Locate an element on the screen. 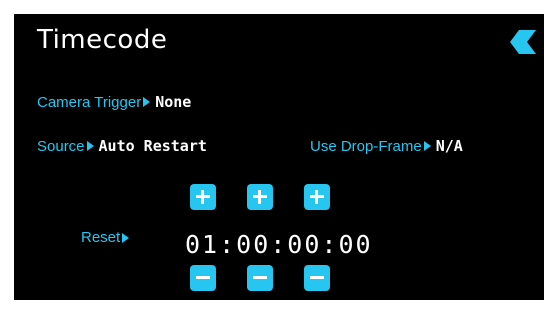 The height and width of the screenshot is (314, 558). hours-decrement-button is located at coordinates (203, 278).